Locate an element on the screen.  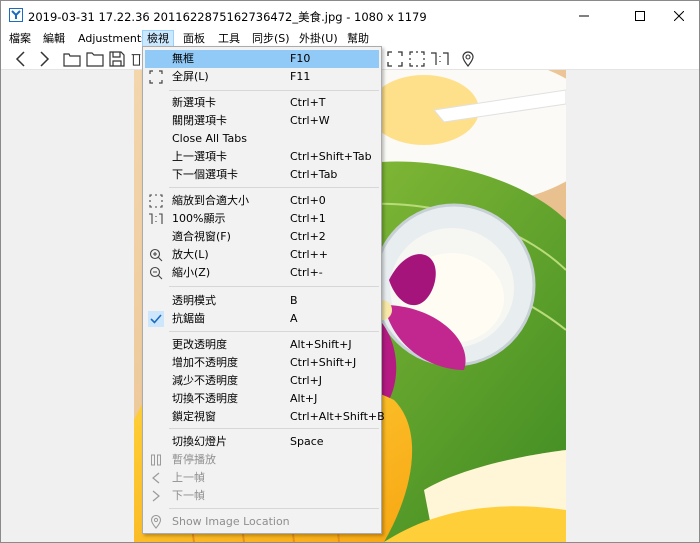
actual-size-button is located at coordinates (440, 59).